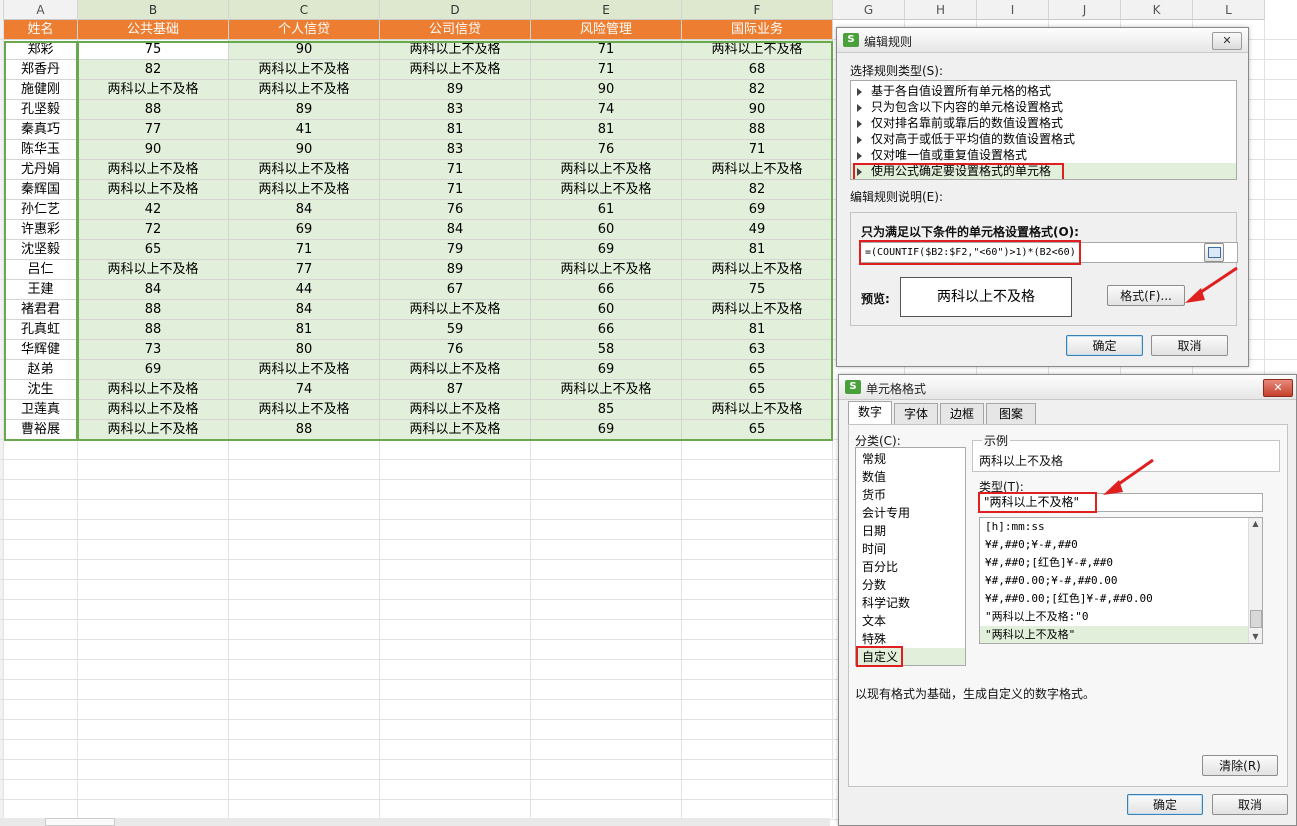  I want to click on scroll-down-icon: ▼, so click(1255, 637).